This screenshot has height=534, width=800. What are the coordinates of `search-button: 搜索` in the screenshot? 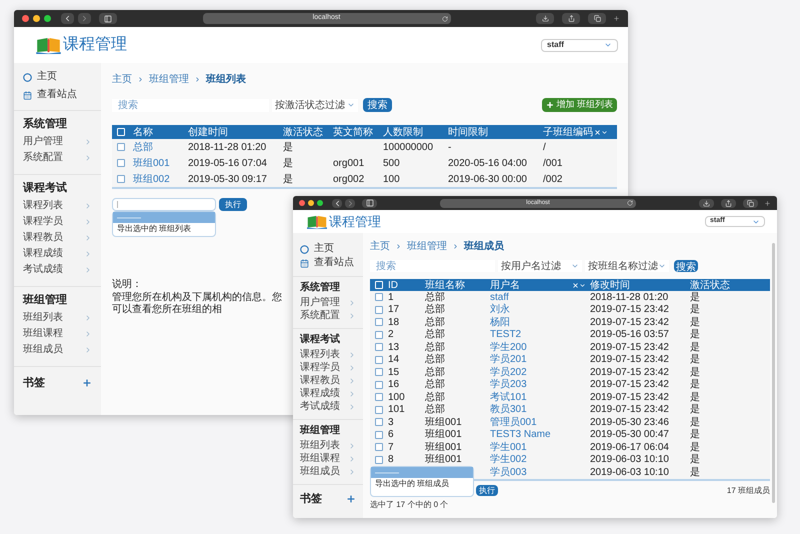 It's located at (377, 105).